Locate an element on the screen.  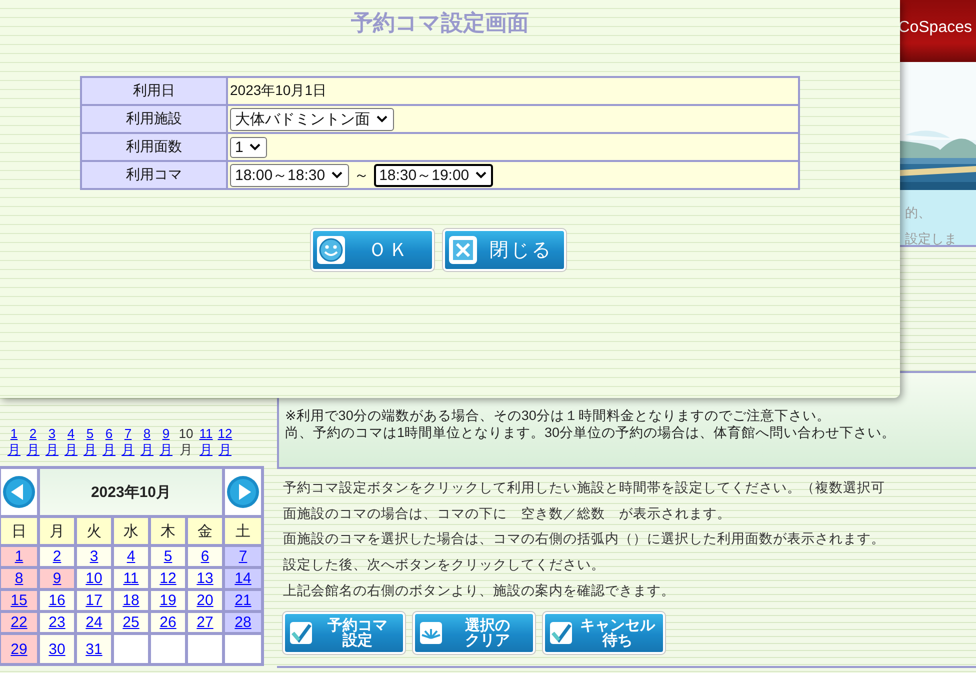
notice-text: ※利用で30分の端数がある場合、その30分は１時間料金となりますのでご注意下さい。 is located at coordinates (558, 415).